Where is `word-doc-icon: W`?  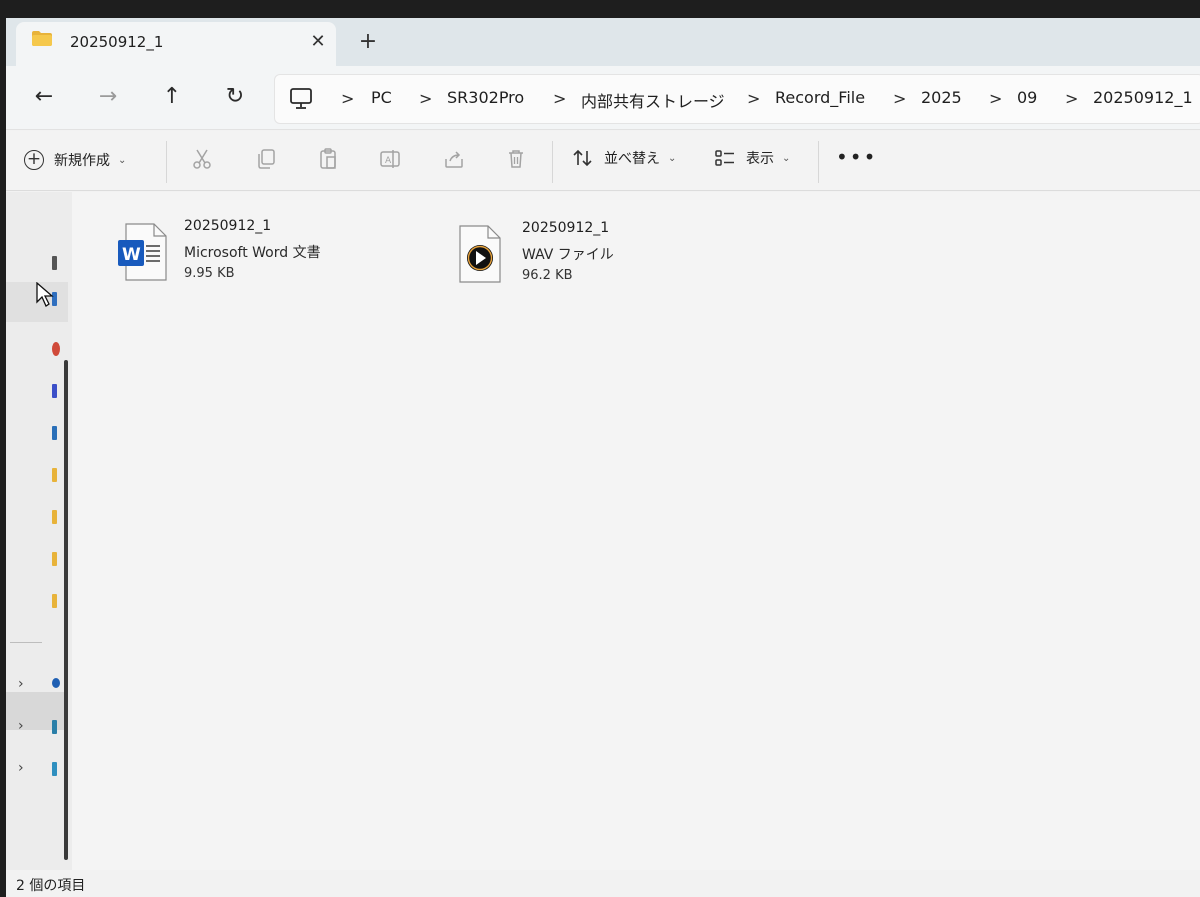
word-doc-icon: W is located at coordinates (142, 252).